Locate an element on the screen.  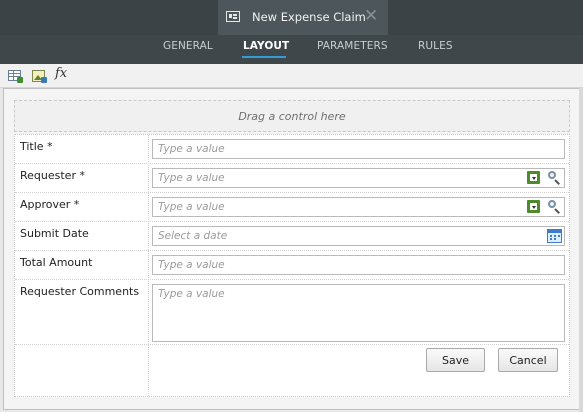
approver-placeholder: Type a value is located at coordinates (191, 207).